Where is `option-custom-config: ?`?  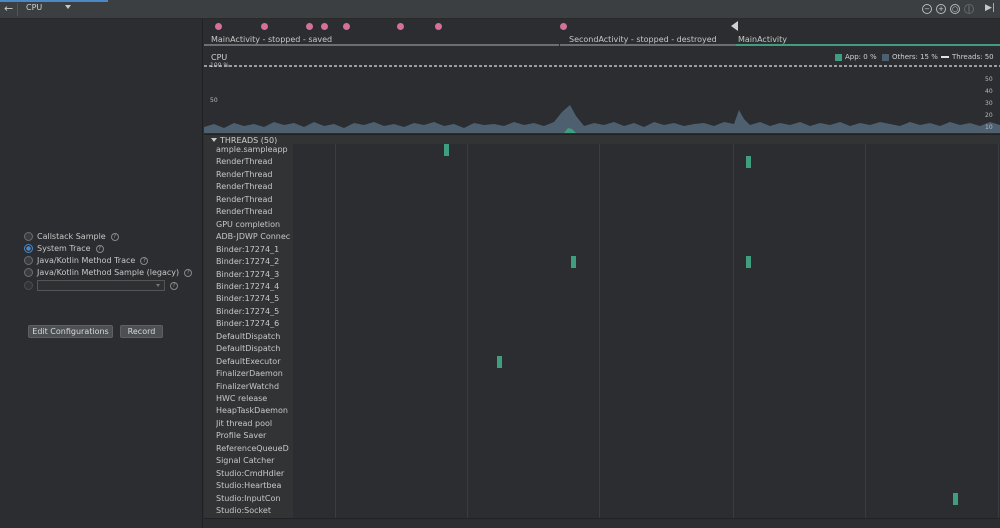 option-custom-config: ? is located at coordinates (101, 285).